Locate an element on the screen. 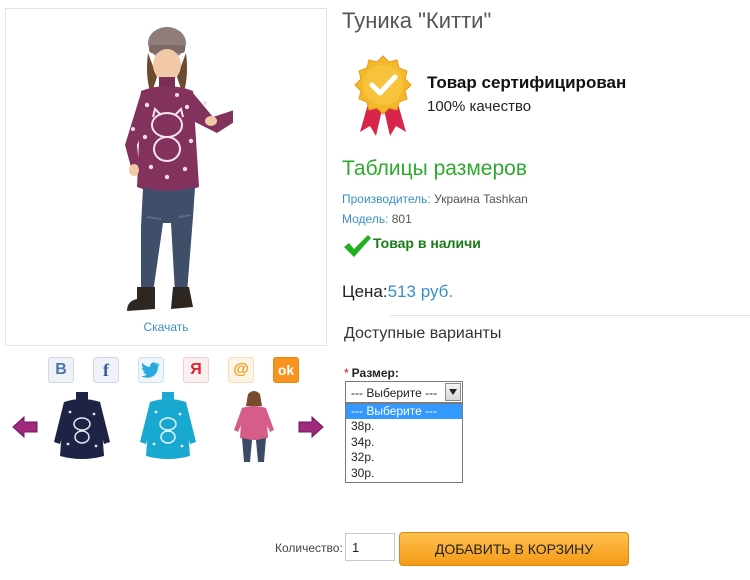 This screenshot has height=580, width=750. twitter-share-button is located at coordinates (151, 370).